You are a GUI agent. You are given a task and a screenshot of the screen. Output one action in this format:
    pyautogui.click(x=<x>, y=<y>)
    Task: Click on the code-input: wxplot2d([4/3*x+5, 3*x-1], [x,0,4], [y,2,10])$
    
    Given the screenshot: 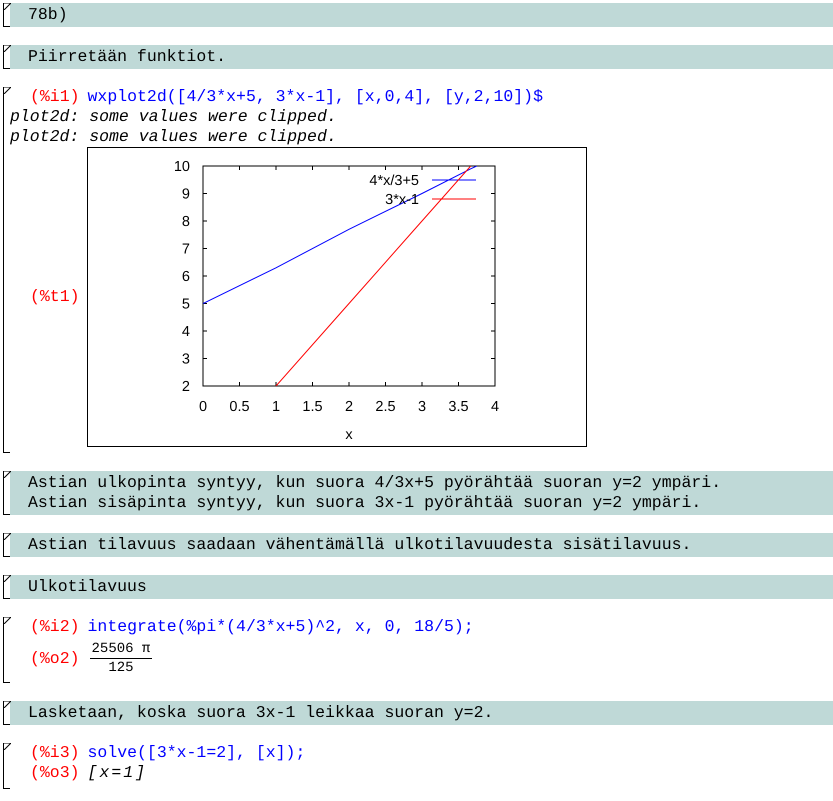 What is the action you would take?
    pyautogui.click(x=315, y=97)
    